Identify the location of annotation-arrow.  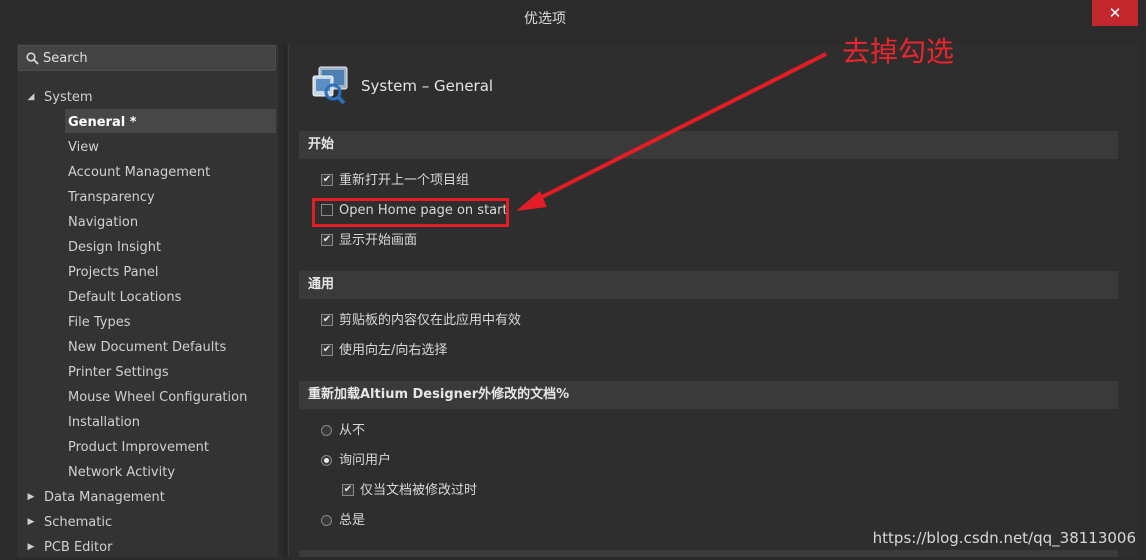
(671, 131).